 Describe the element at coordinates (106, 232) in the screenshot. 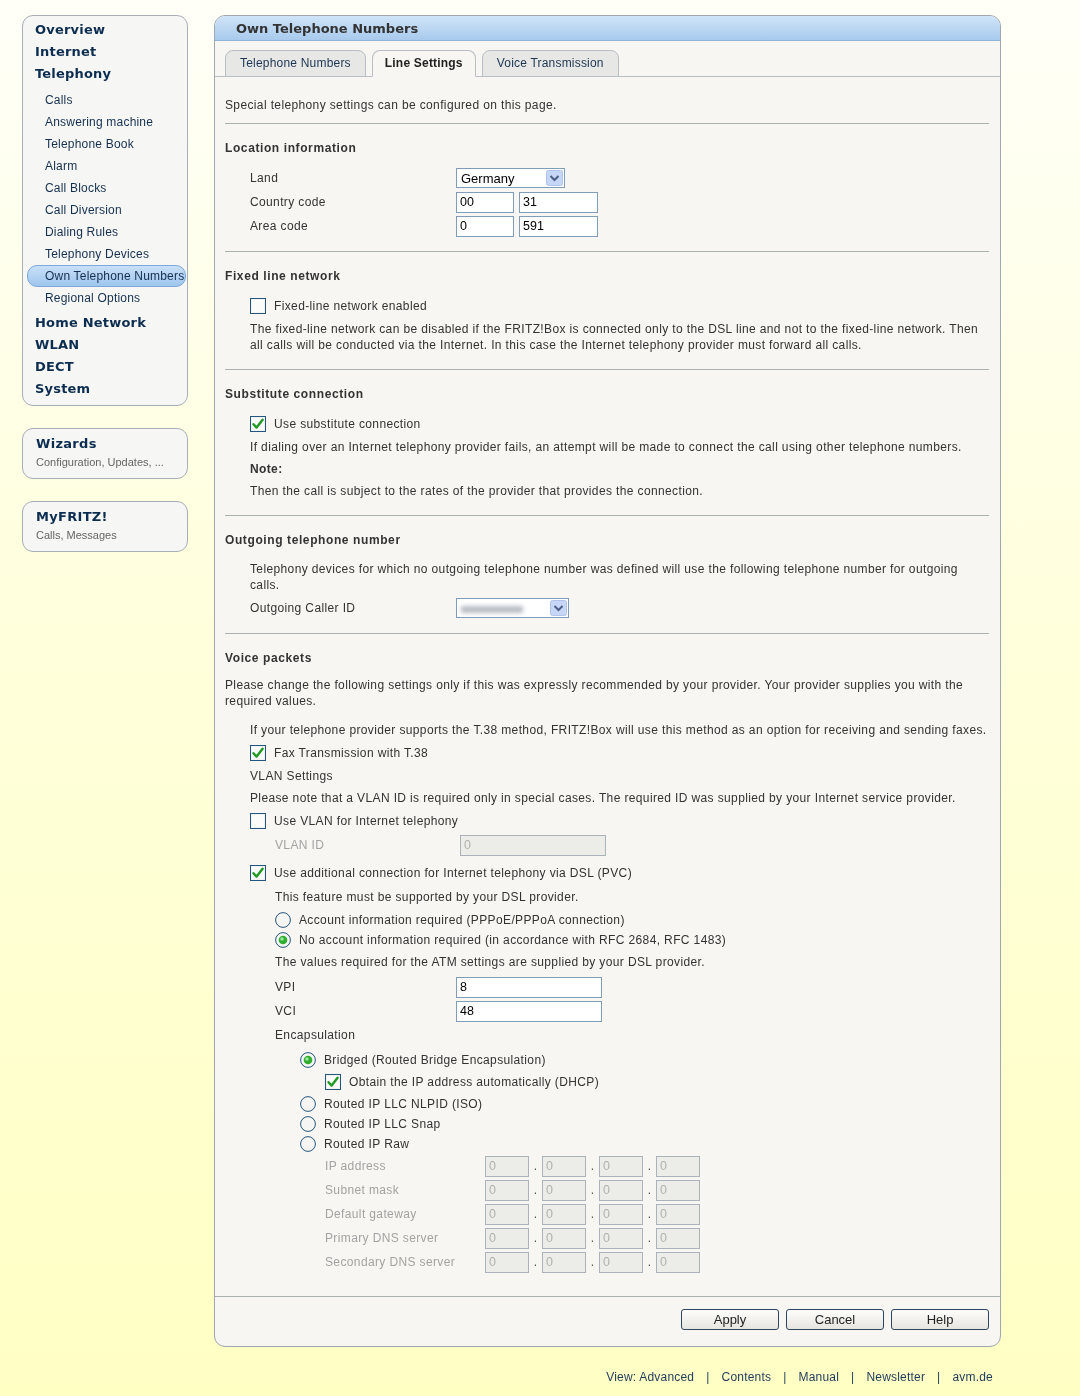

I see `nav-subitem: Dialing Rules` at that location.